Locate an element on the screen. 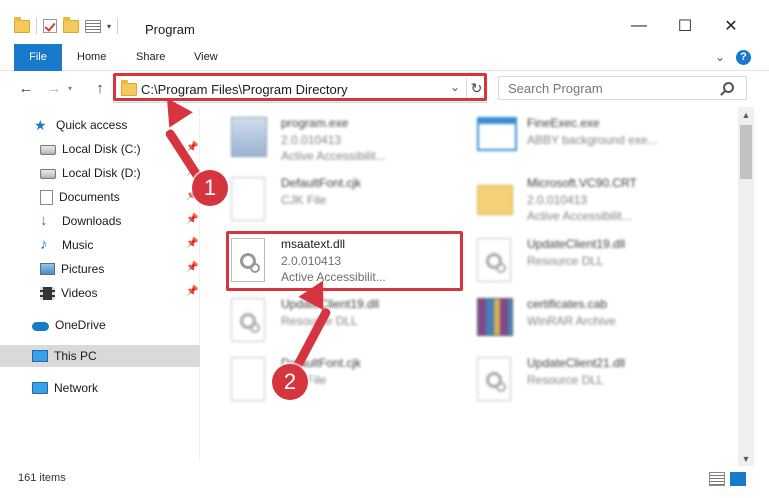 This screenshot has width=769, height=498. refresh-icon: ↻ is located at coordinates (476, 88).